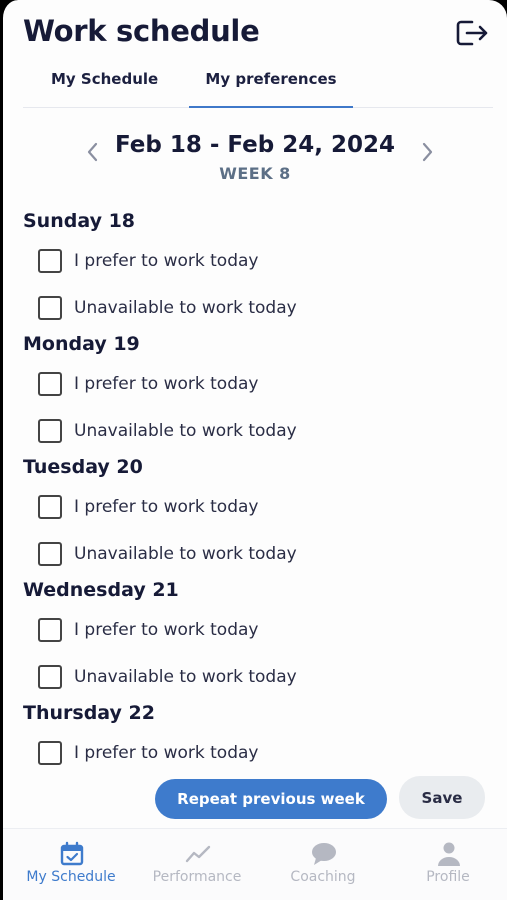 This screenshot has width=507, height=900. What do you see at coordinates (198, 854) in the screenshot?
I see `trend-line-icon` at bounding box center [198, 854].